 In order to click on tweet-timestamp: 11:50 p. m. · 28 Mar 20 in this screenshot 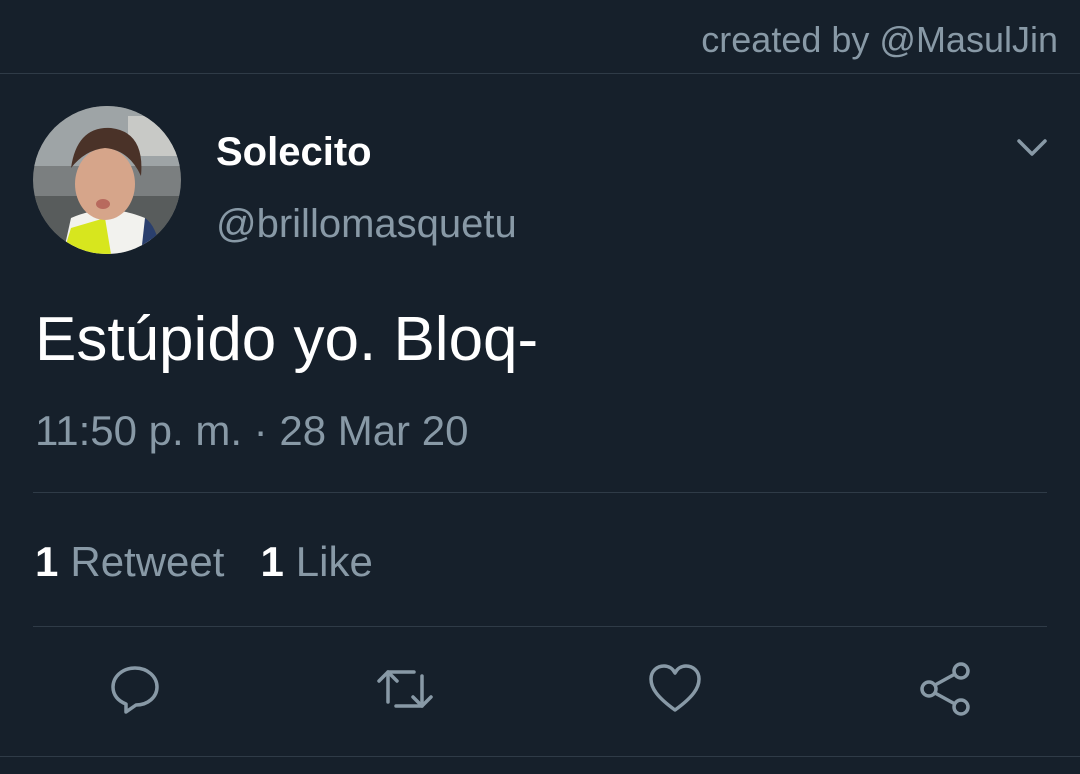, I will do `click(252, 430)`.